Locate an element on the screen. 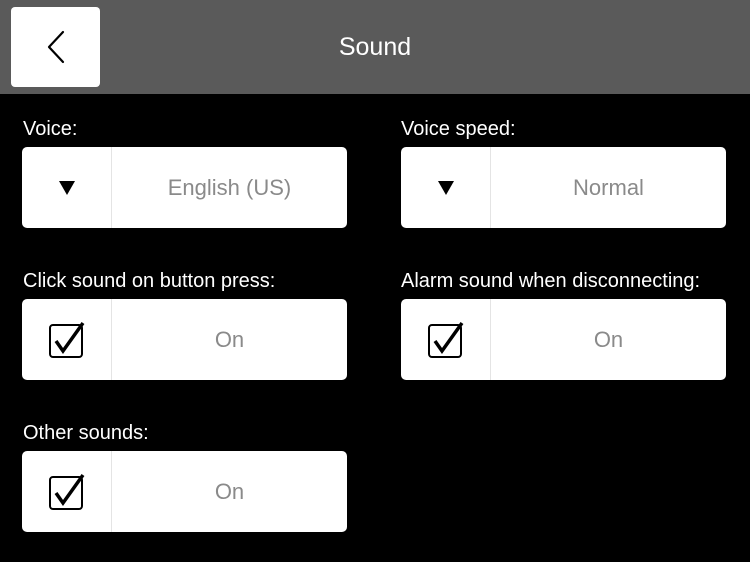 The width and height of the screenshot is (750, 562). voice-speed-label: Voice speed: is located at coordinates (458, 129).